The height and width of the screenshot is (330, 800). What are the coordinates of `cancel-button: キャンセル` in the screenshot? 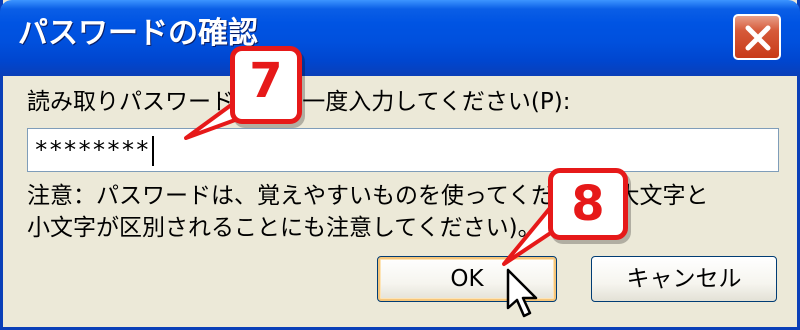 It's located at (684, 279).